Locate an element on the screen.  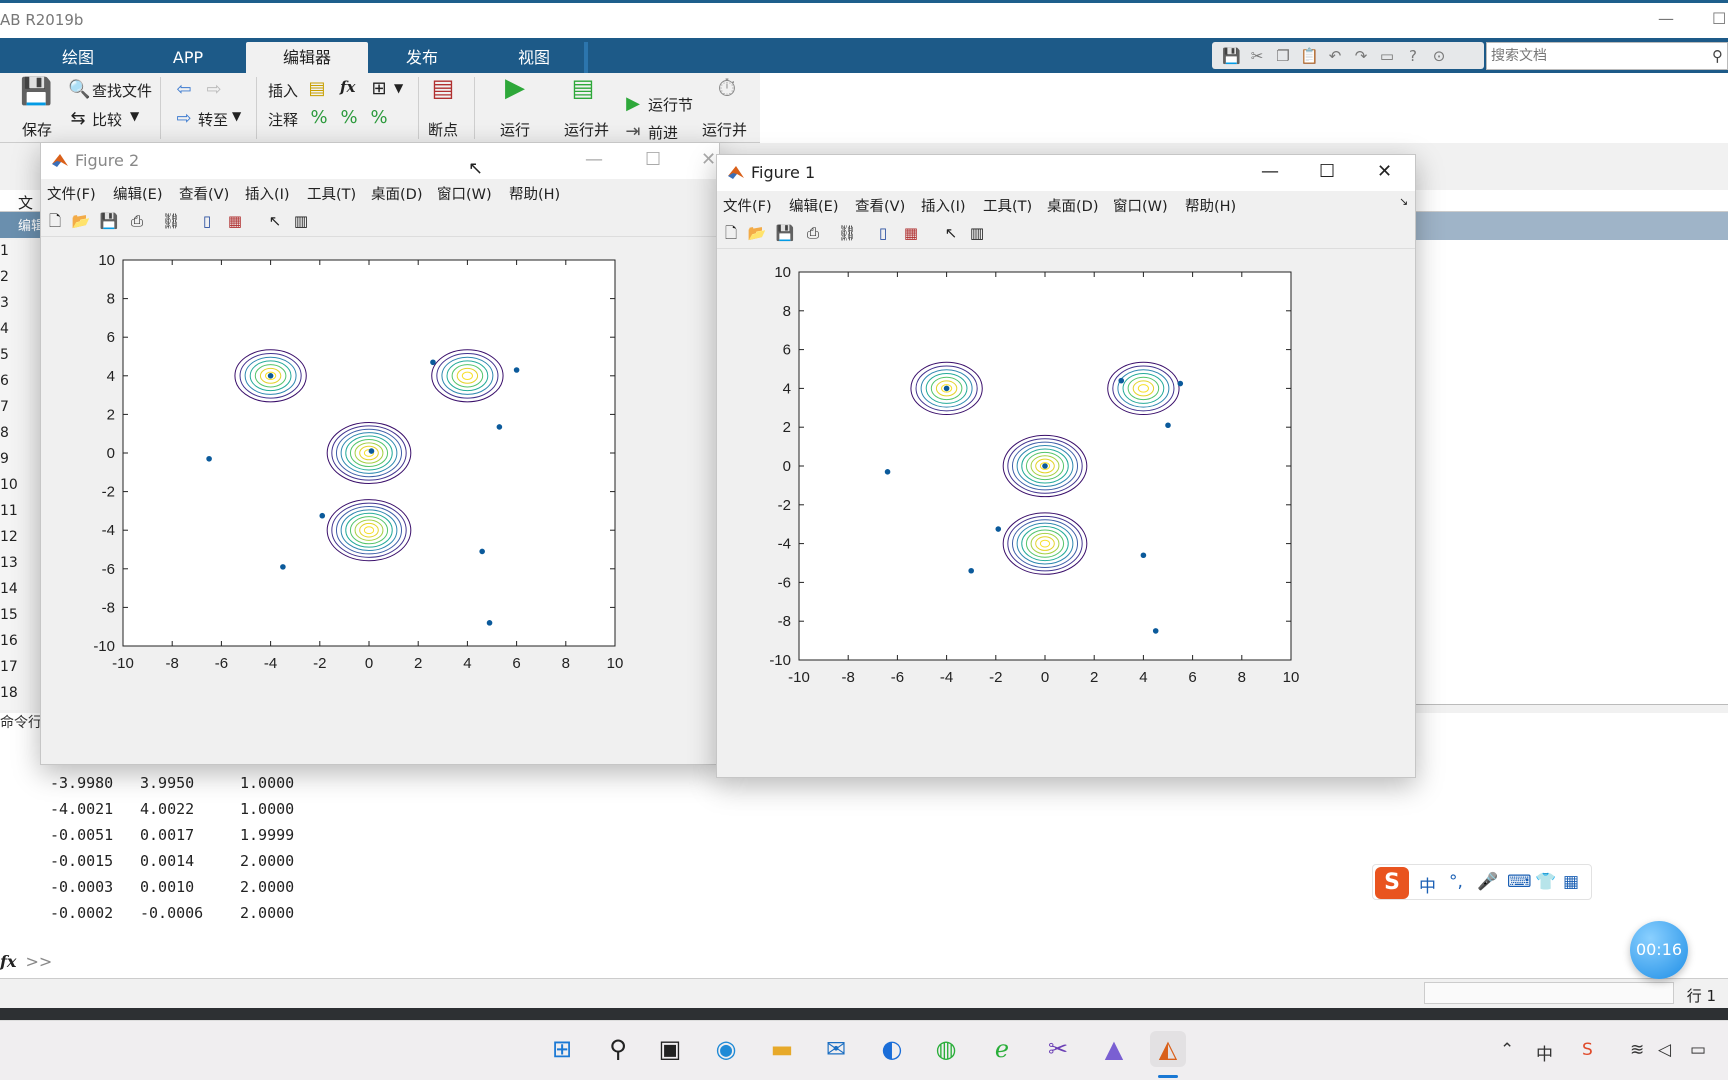
snipping-tool-icon: ✂ is located at coordinates (1058, 1049).